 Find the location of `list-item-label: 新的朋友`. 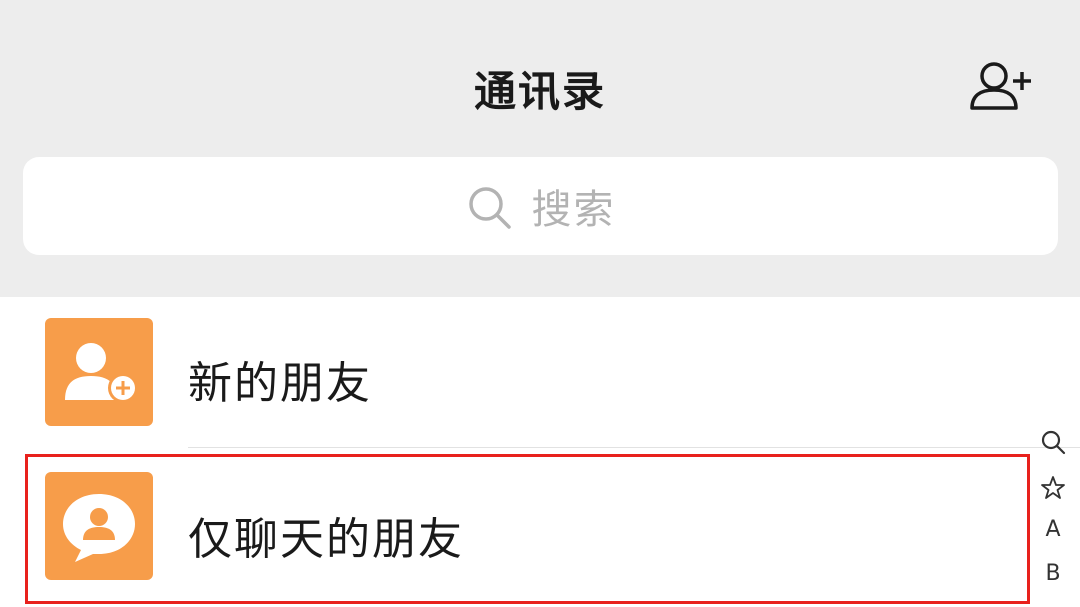

list-item-label: 新的朋友 is located at coordinates (280, 383).